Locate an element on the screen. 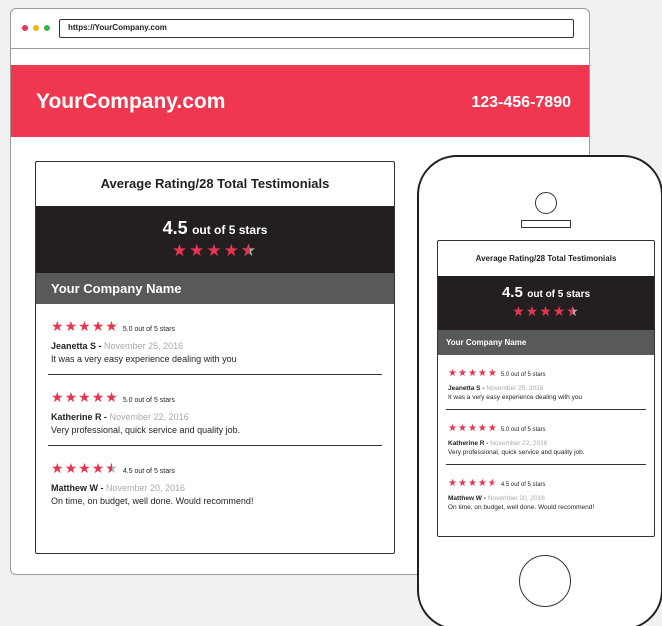 The width and height of the screenshot is (662, 626). close-dot-icon is located at coordinates (25, 28).